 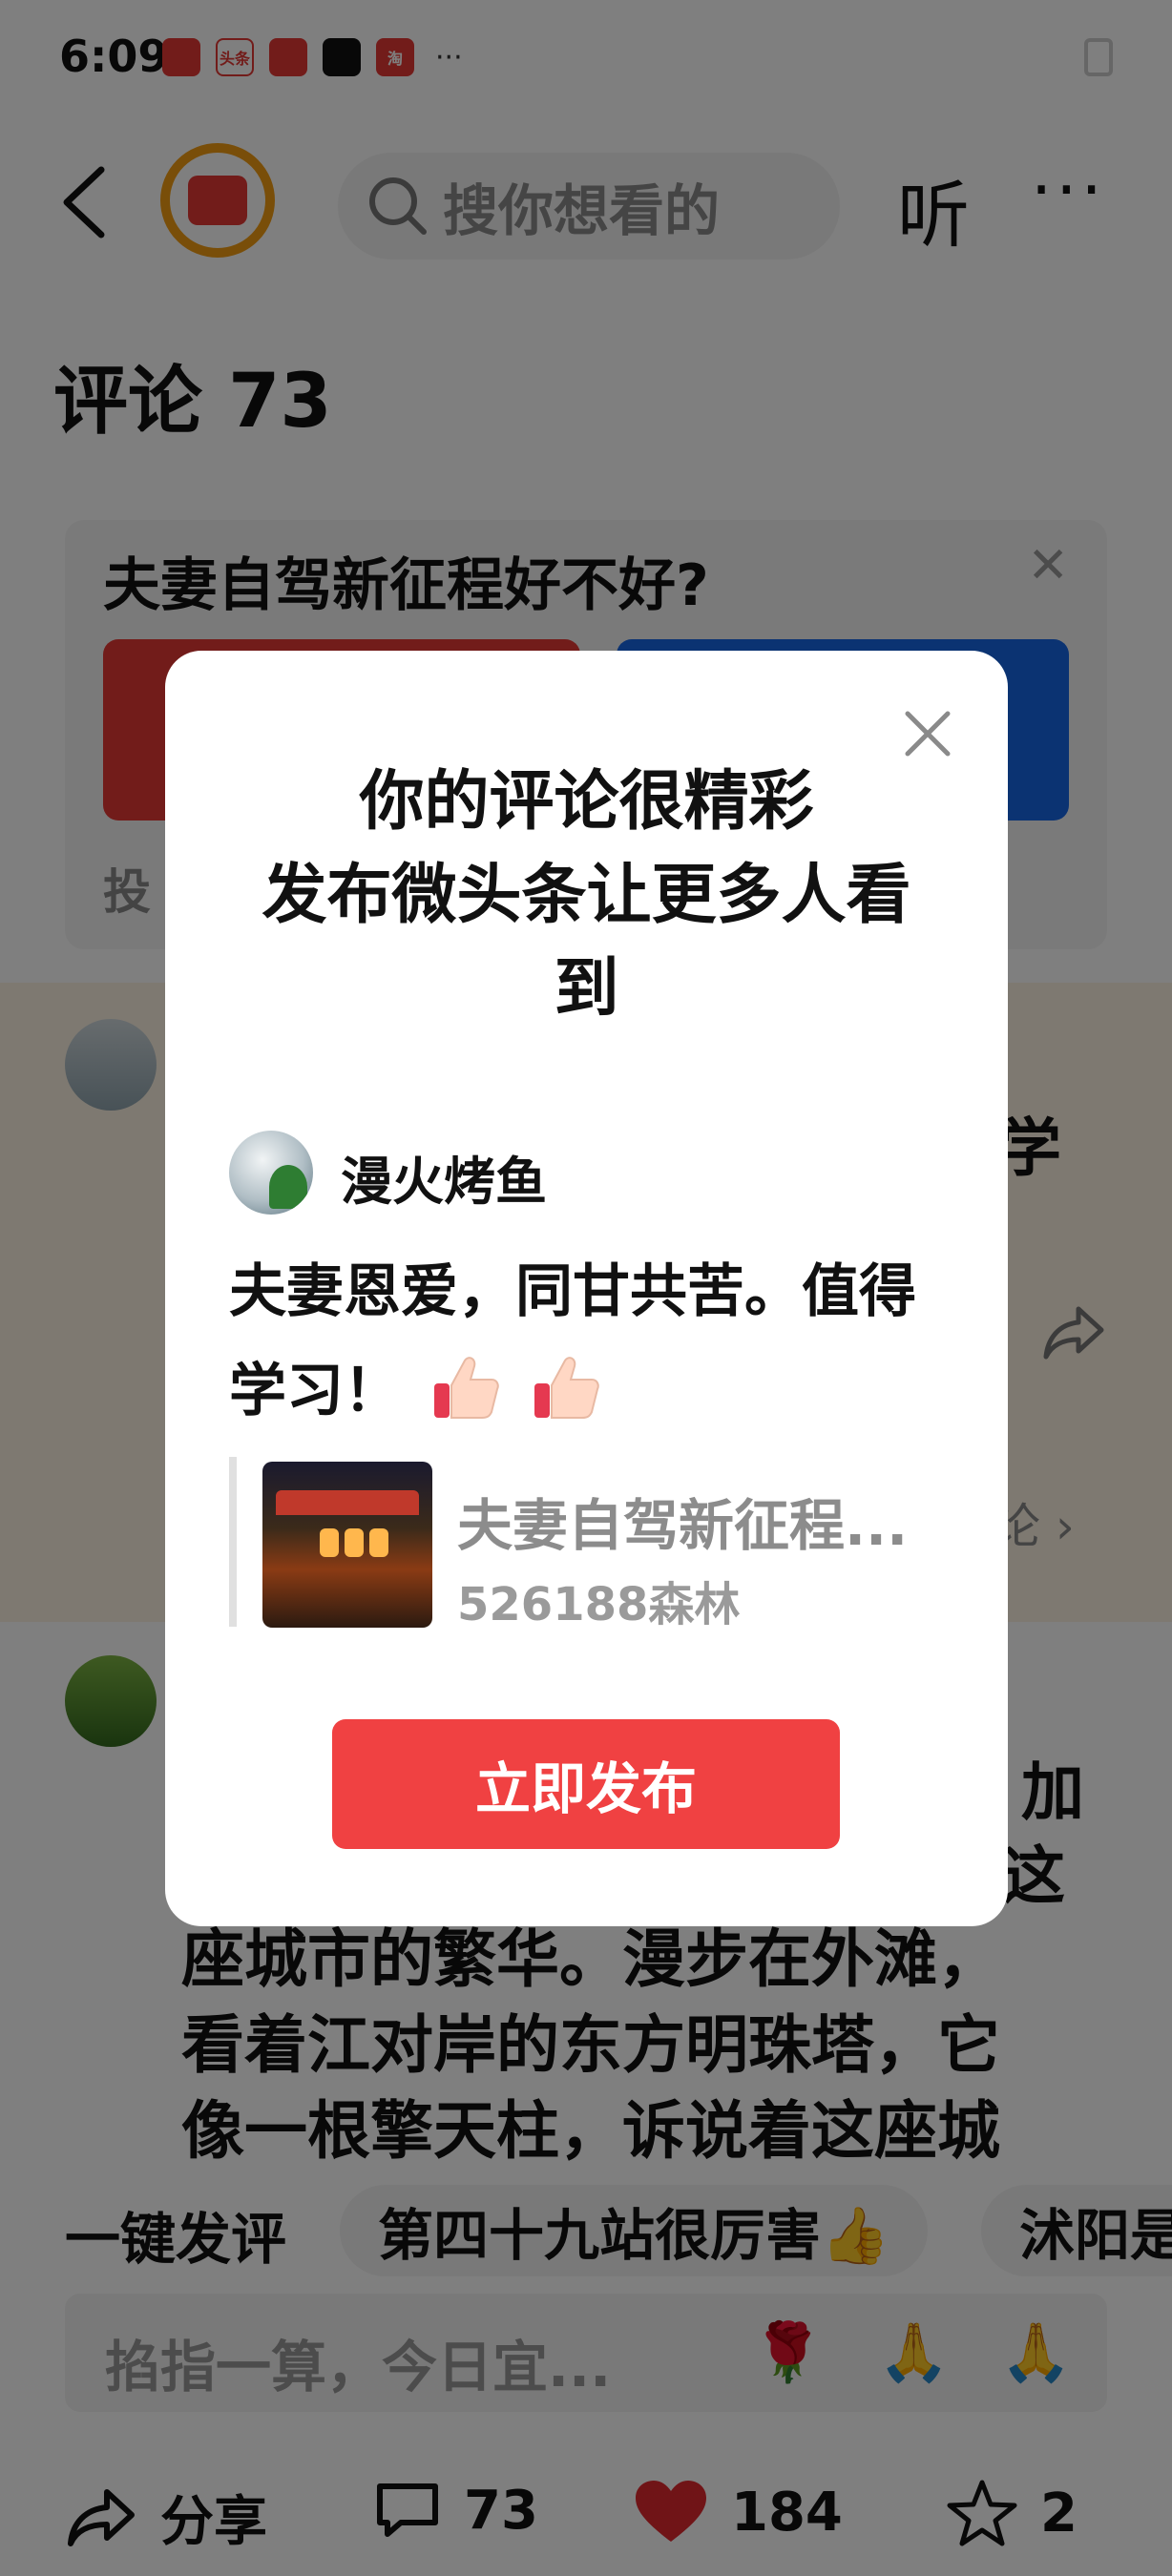 I want to click on quote-divider, so click(x=233, y=1542).